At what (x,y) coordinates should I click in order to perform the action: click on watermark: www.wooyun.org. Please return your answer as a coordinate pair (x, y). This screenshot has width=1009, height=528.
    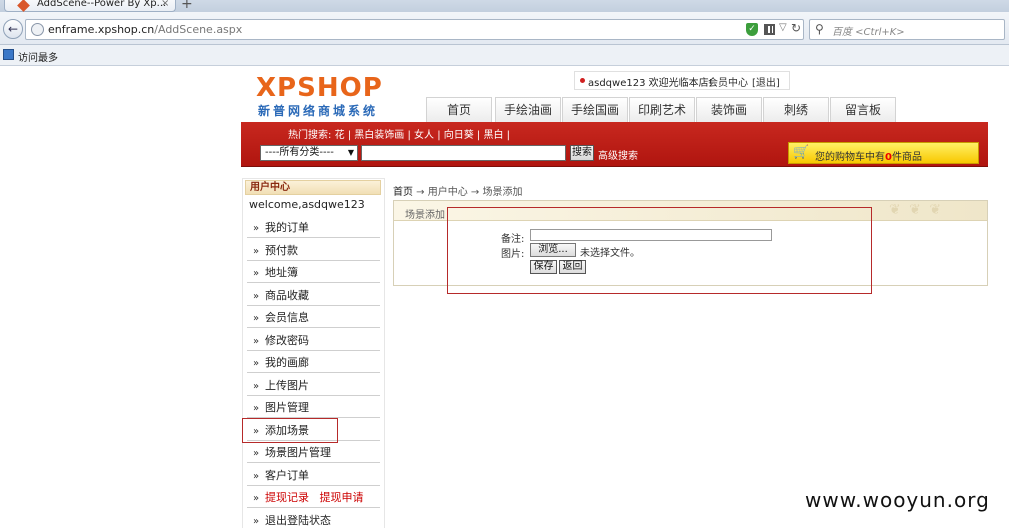
    Looking at the image, I should click on (897, 500).